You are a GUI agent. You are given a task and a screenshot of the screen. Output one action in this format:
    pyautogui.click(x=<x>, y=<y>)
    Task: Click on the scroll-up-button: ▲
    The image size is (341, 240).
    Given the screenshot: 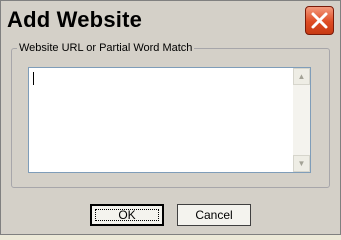 What is the action you would take?
    pyautogui.click(x=301, y=76)
    